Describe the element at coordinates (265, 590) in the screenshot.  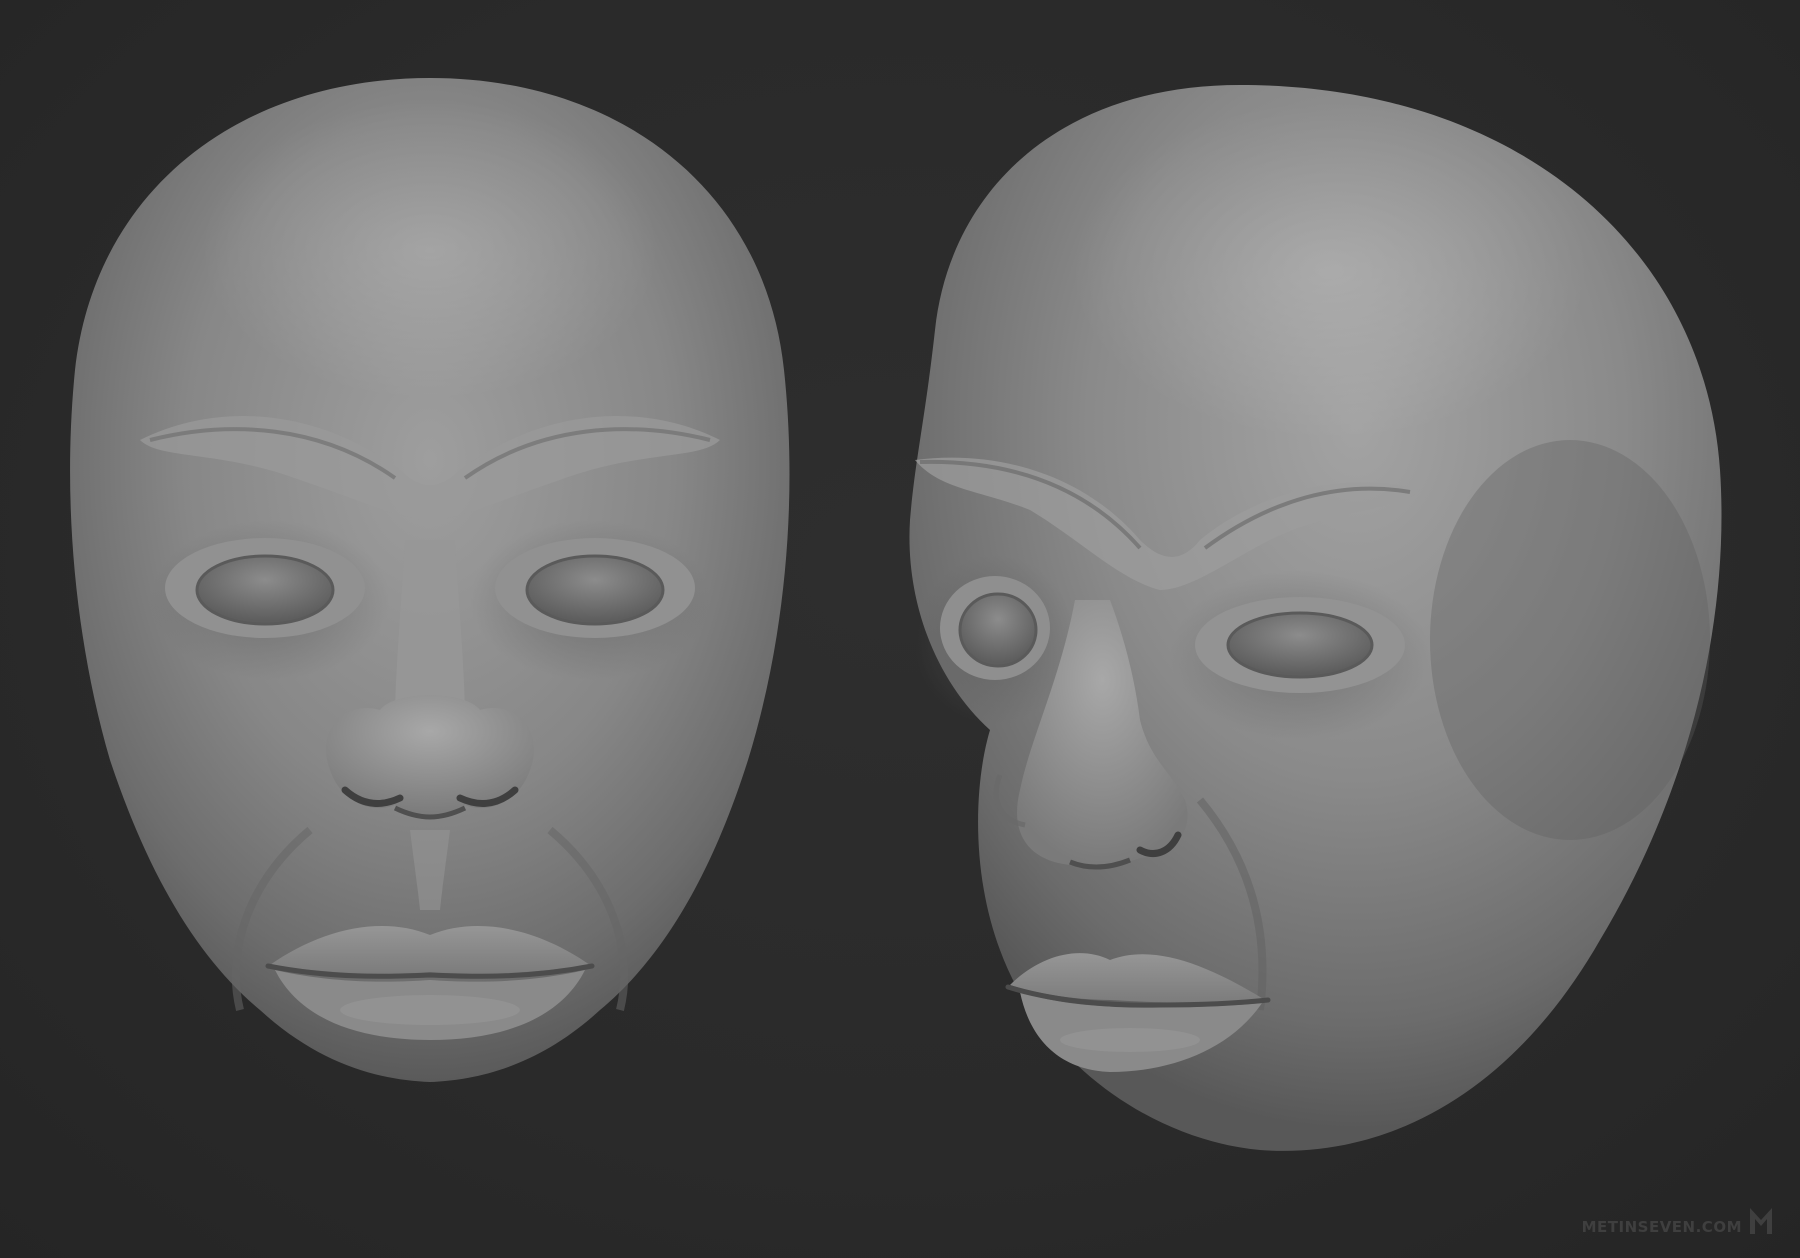
I see `front-left-eye` at that location.